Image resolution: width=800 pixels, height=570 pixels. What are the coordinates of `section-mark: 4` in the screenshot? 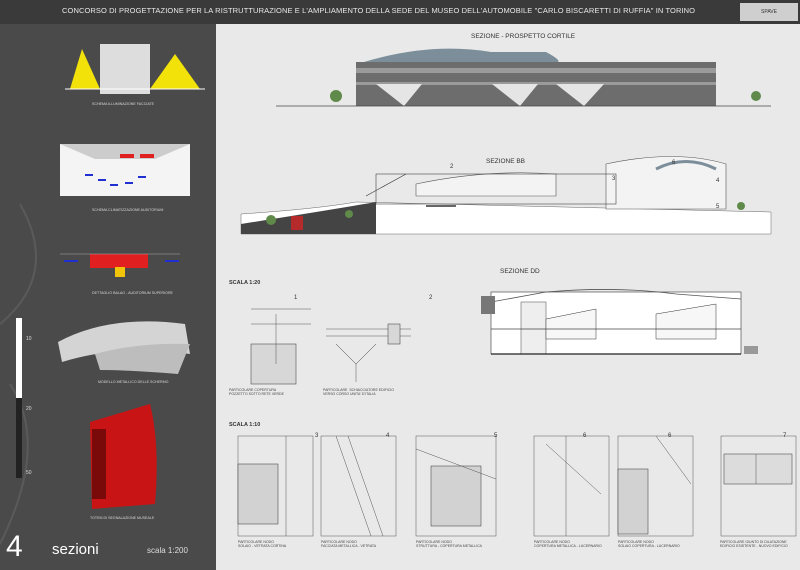 It's located at (718, 181).